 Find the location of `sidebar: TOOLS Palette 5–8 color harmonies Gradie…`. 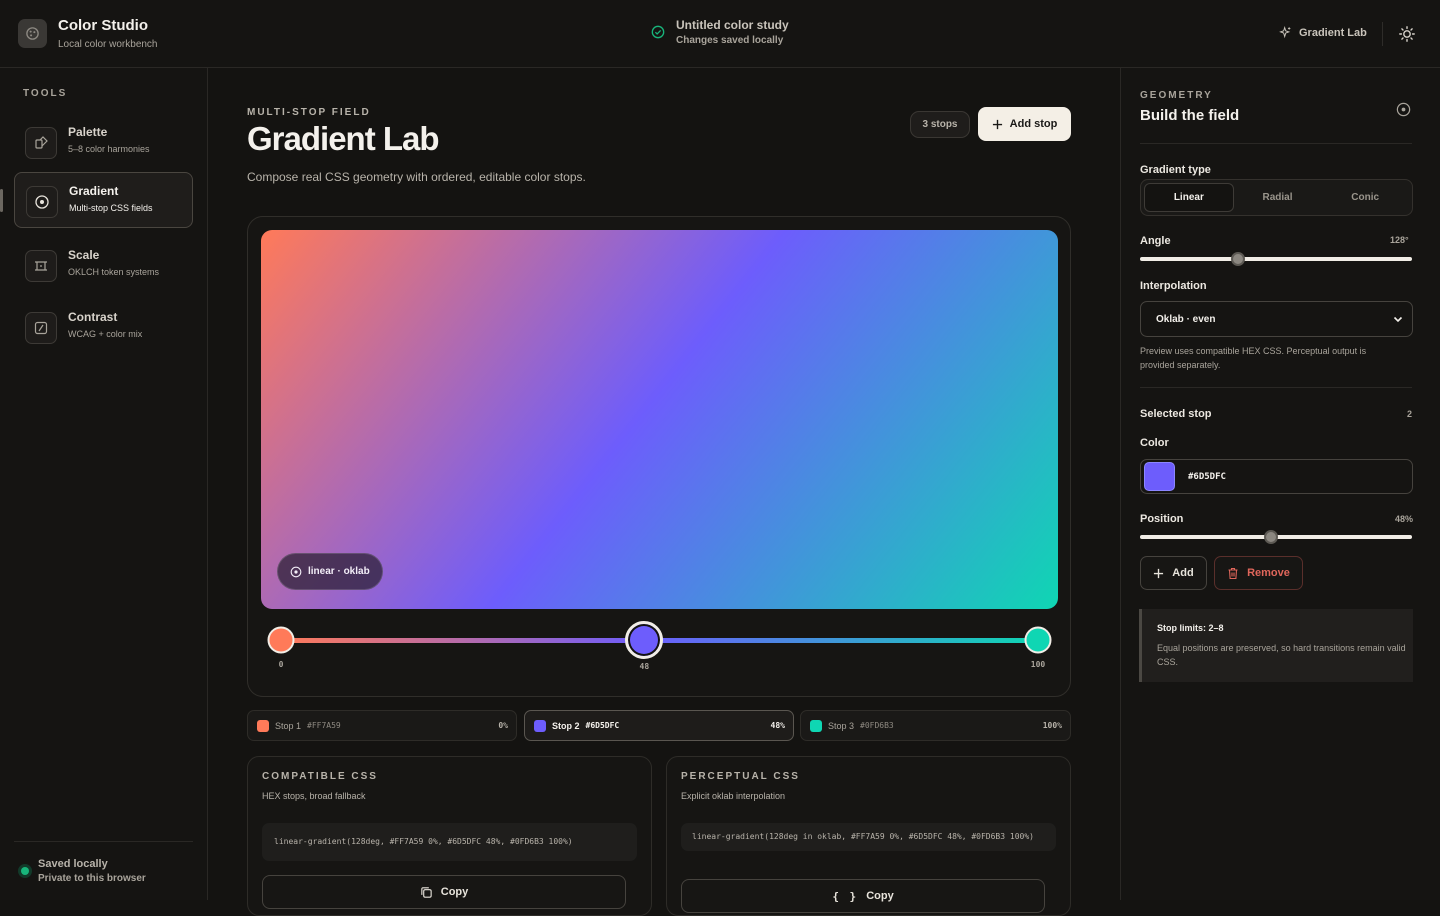

sidebar: TOOLS Palette 5–8 color harmonies Gradie… is located at coordinates (104, 484).